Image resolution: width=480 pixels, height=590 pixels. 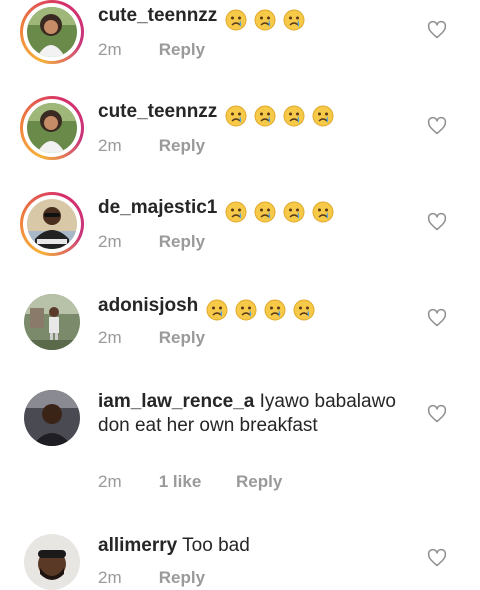 What do you see at coordinates (148, 305) in the screenshot?
I see `username-link: adonisjosh` at bounding box center [148, 305].